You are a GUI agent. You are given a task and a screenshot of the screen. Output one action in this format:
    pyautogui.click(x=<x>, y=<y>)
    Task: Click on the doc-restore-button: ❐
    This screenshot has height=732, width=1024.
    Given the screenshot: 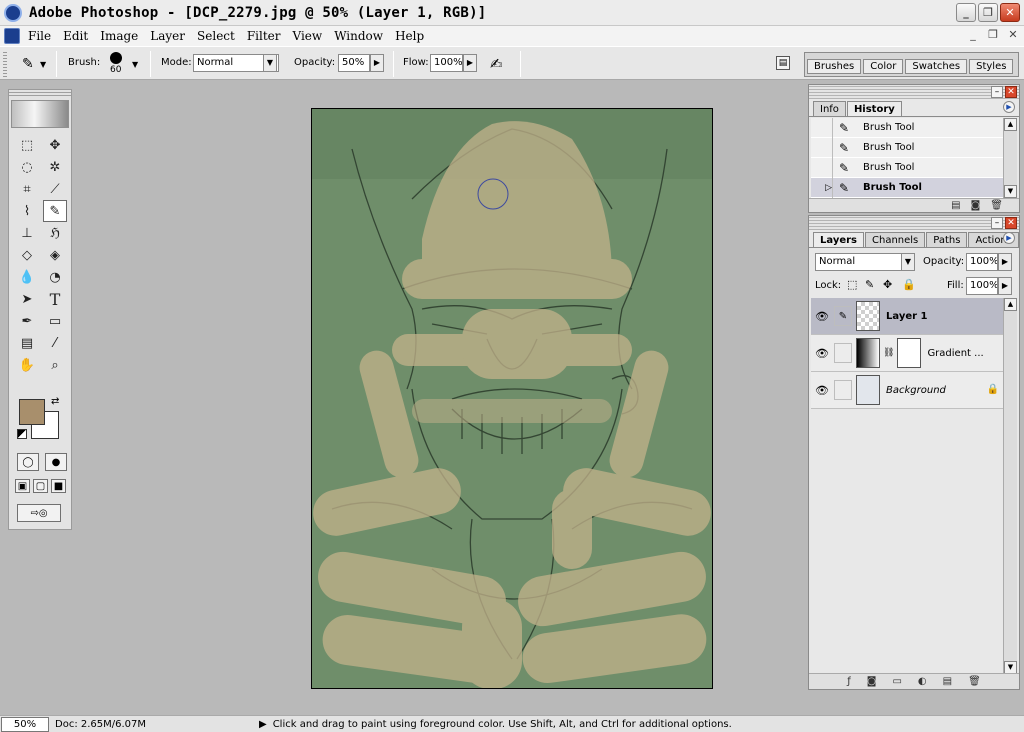 What is the action you would take?
    pyautogui.click(x=993, y=35)
    